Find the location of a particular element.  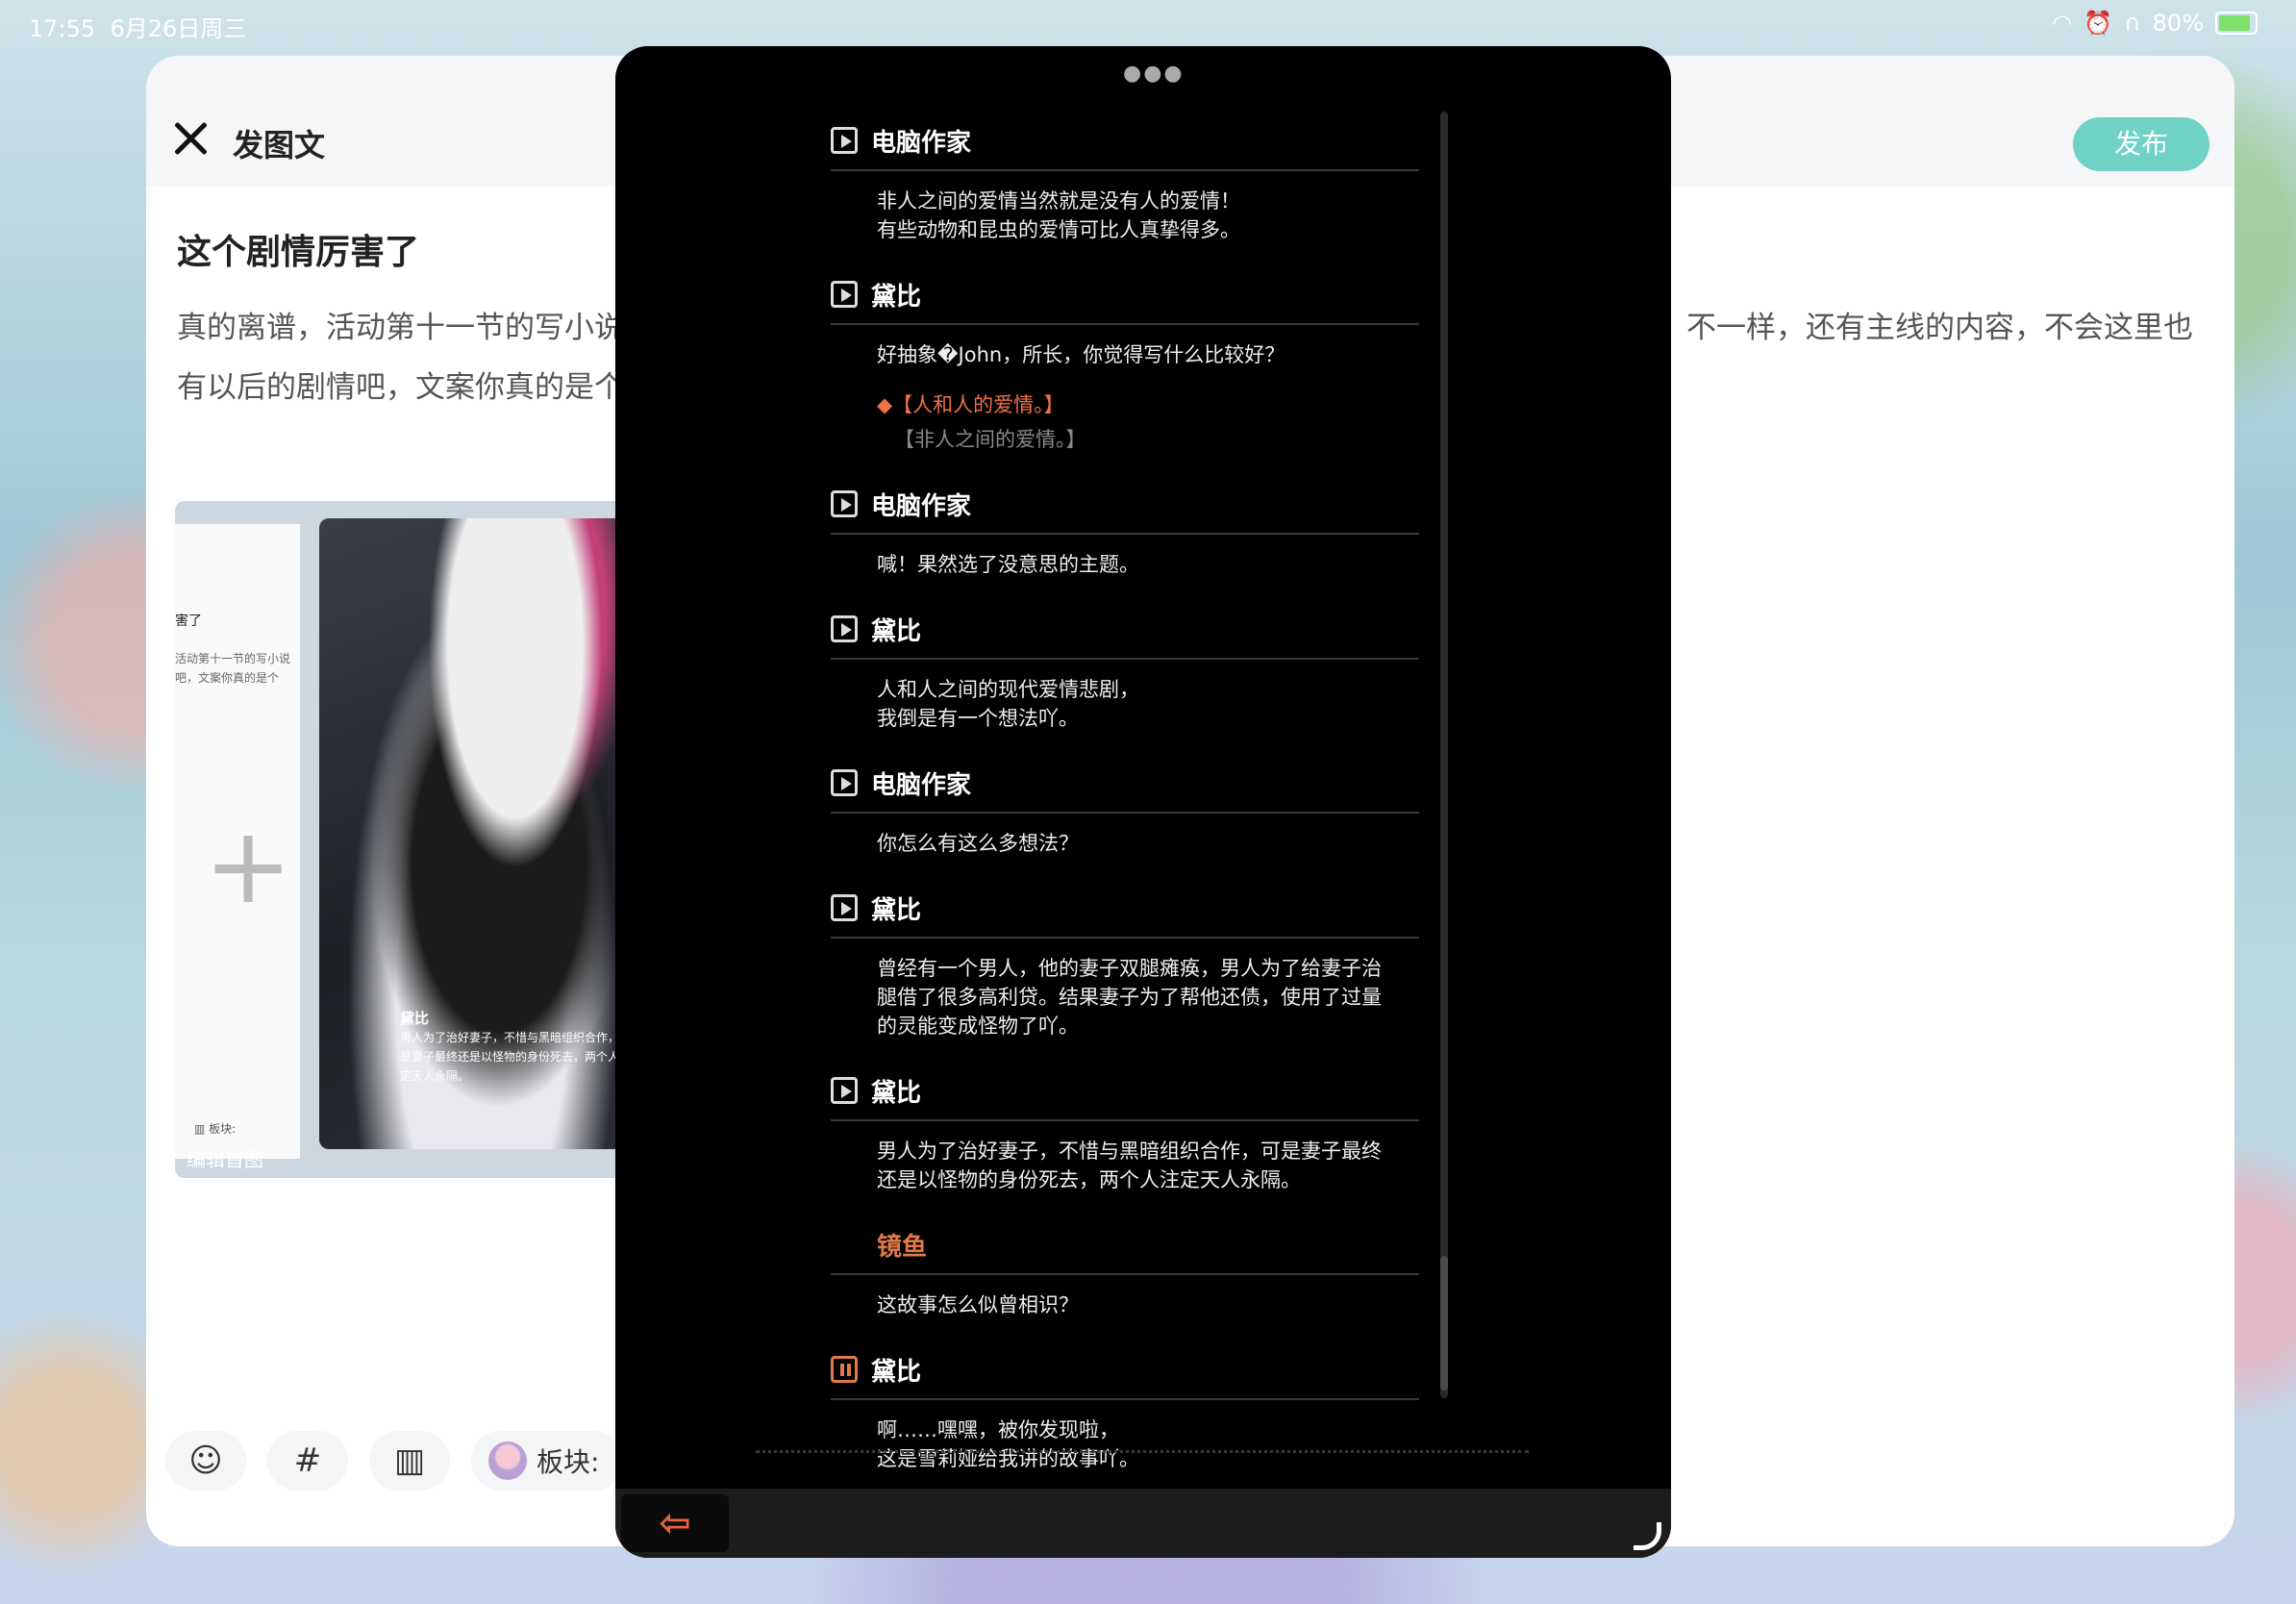

thumb-preview-page: 害了 活动第十一节的写小说吧，文案你真的是个 + ▥ 板块: is located at coordinates (237, 841).